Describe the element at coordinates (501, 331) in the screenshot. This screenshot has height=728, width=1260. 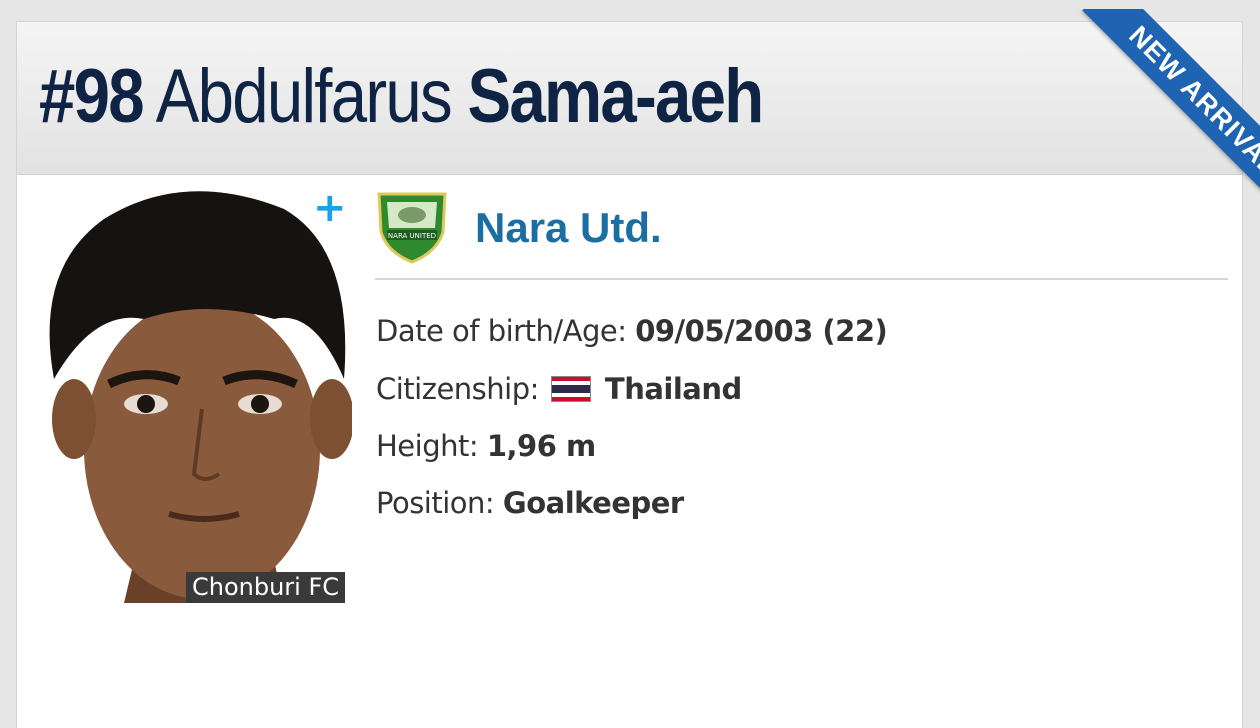
I see `dob-label: Date of birth/Age:` at that location.